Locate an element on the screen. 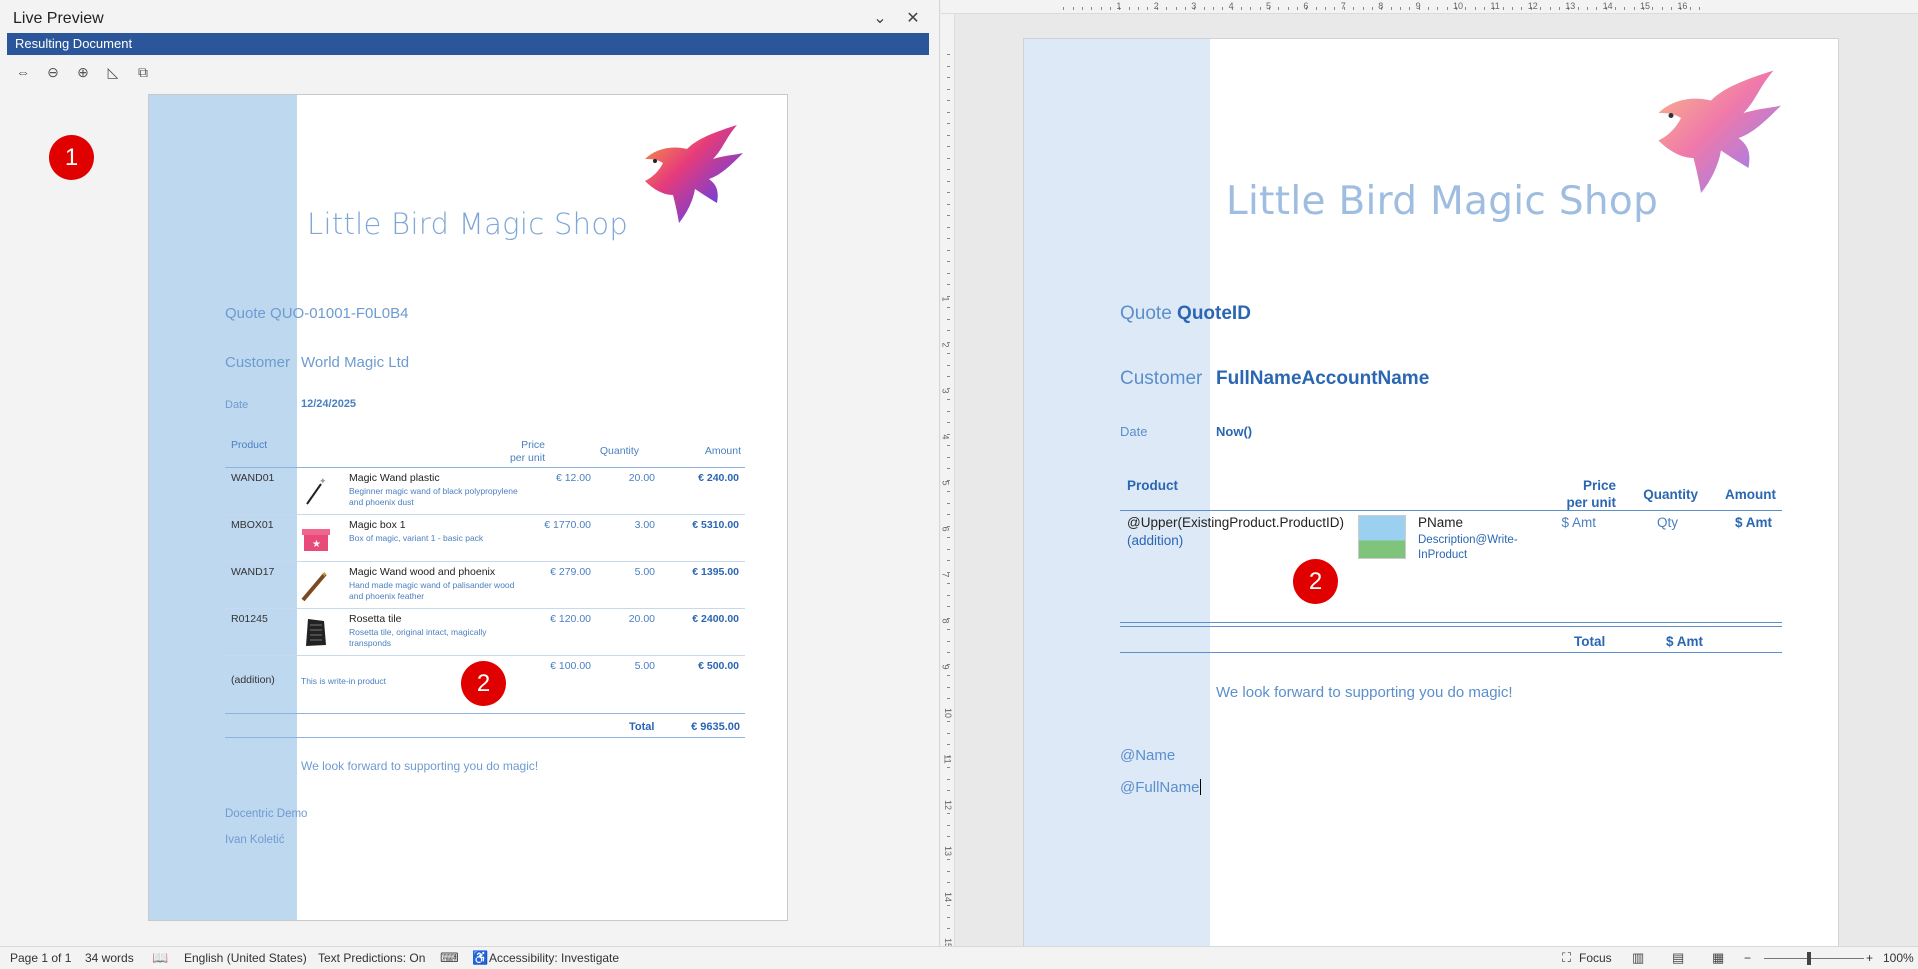 Image resolution: width=1918 pixels, height=969 pixels. zoom-out-icon: ⊖ is located at coordinates (53, 72).